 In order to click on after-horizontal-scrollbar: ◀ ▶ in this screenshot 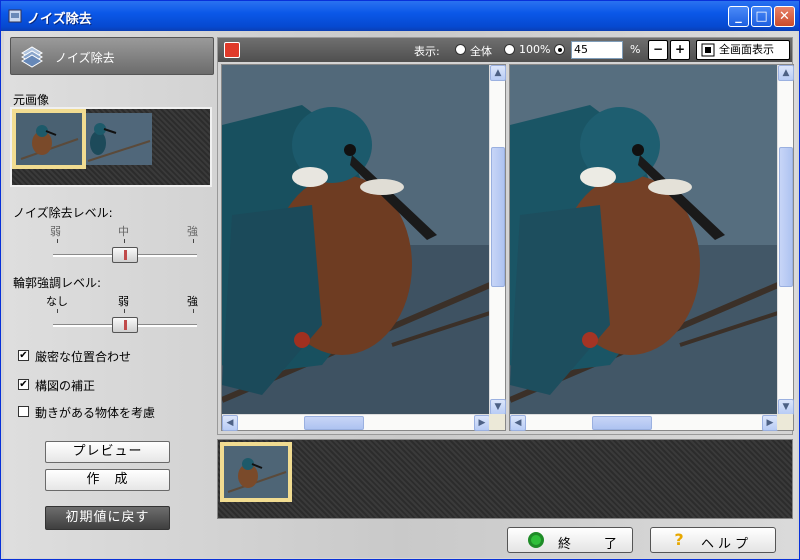, I will do `click(644, 422)`.